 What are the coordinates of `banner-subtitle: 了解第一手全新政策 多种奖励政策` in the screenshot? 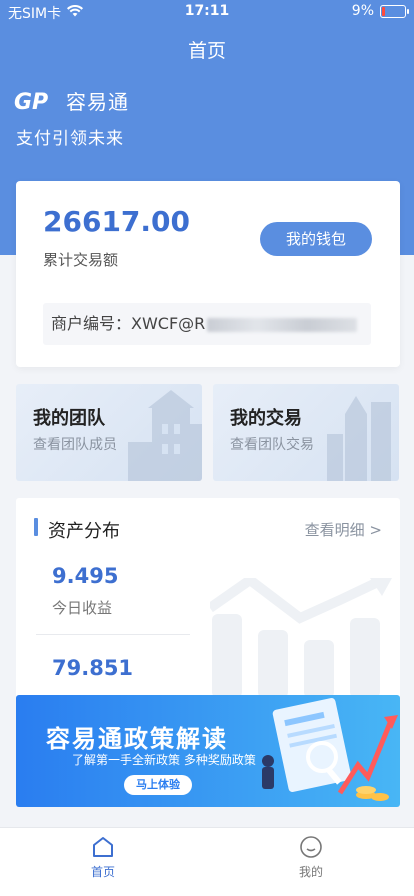 It's located at (164, 760).